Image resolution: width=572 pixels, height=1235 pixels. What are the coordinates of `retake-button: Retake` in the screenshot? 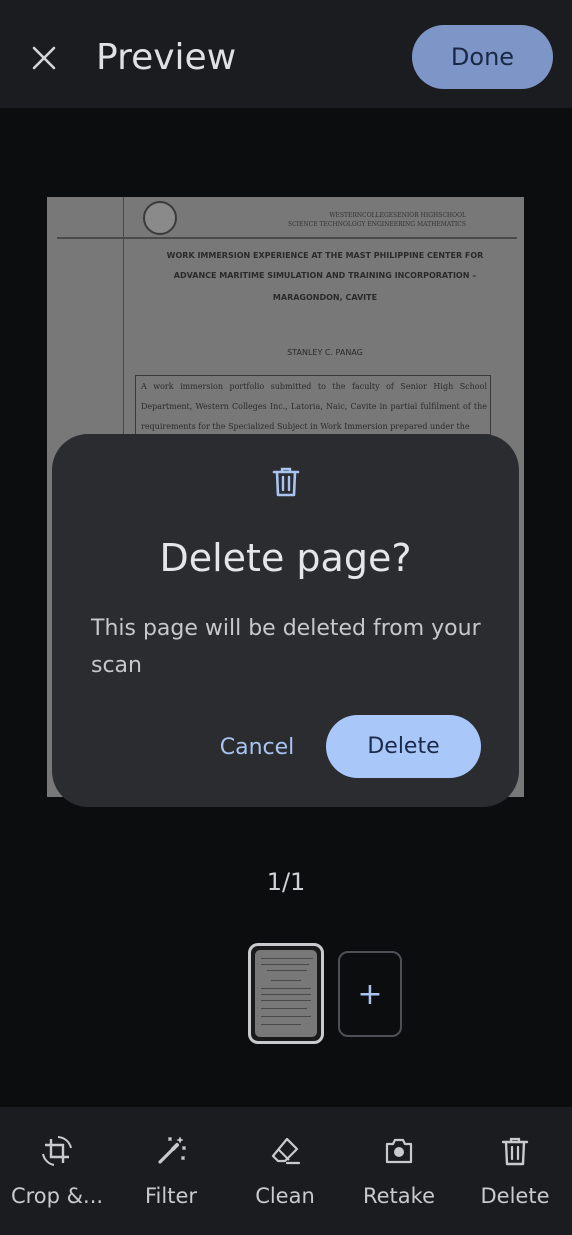 It's located at (399, 1171).